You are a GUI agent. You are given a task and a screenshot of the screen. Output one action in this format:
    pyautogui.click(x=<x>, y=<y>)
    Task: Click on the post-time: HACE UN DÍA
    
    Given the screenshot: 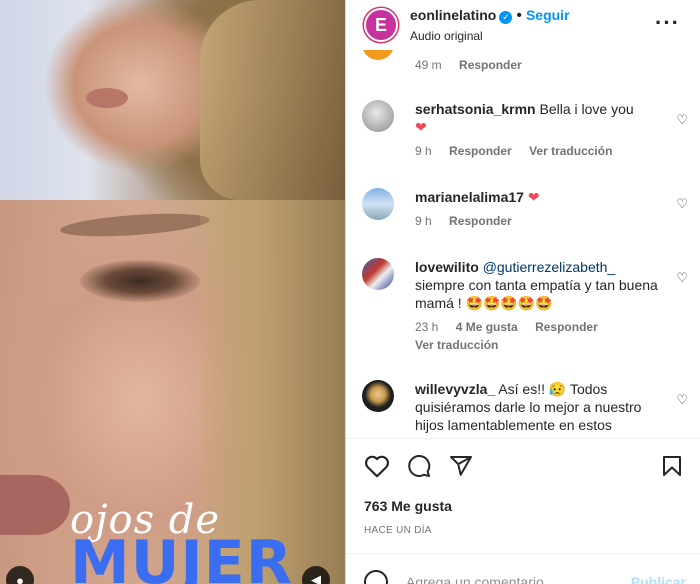 What is the action you would take?
    pyautogui.click(x=398, y=530)
    